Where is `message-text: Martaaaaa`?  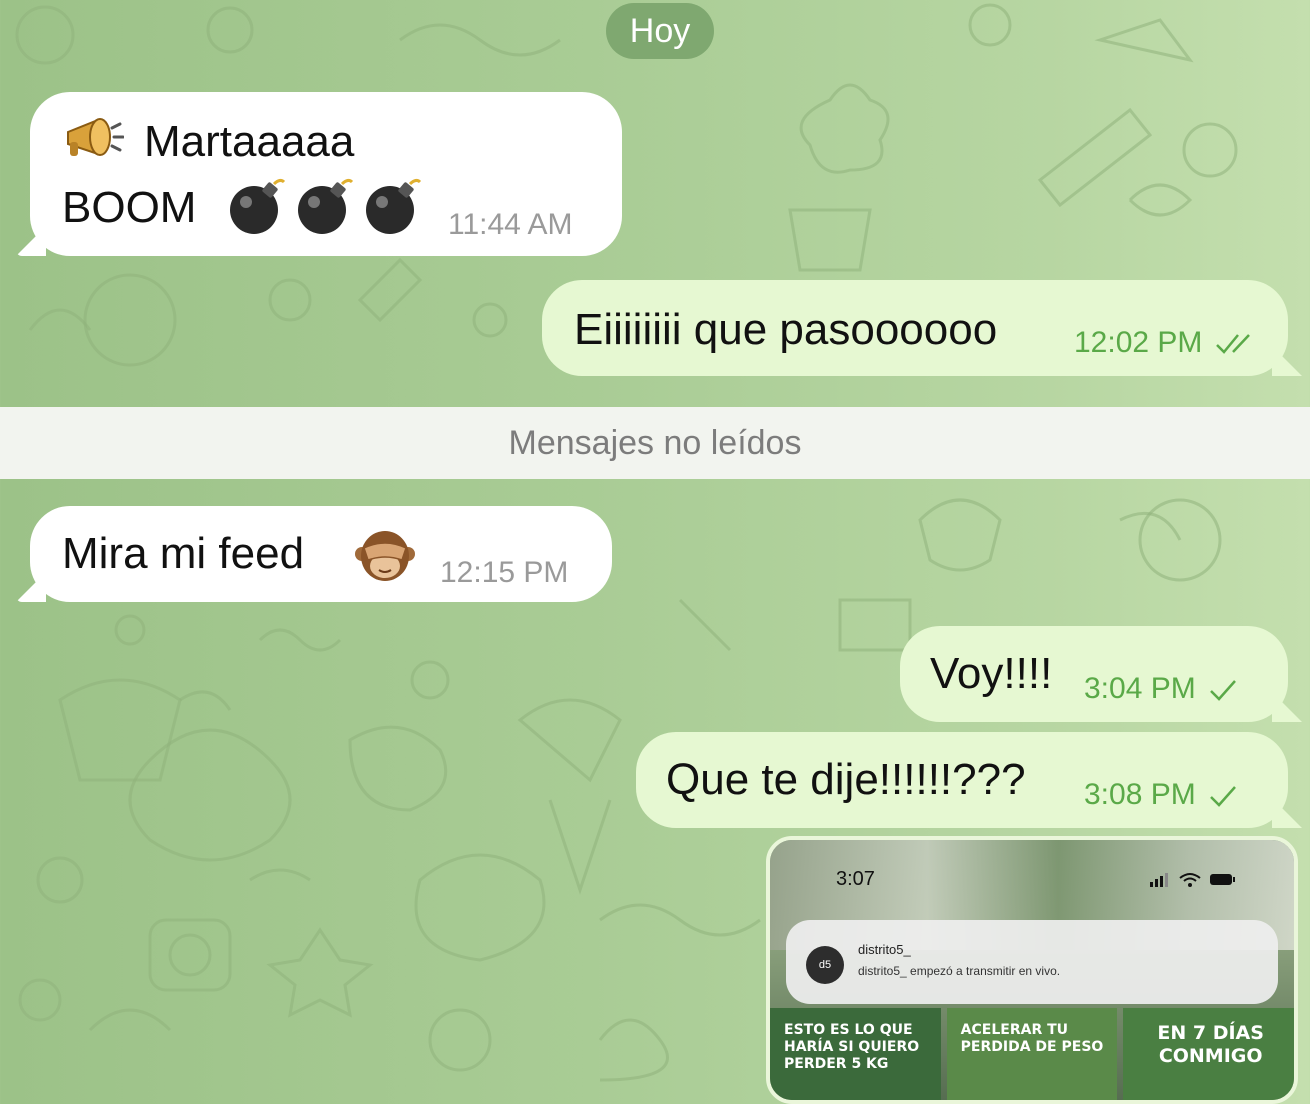
message-text: Martaaaaa is located at coordinates (249, 141).